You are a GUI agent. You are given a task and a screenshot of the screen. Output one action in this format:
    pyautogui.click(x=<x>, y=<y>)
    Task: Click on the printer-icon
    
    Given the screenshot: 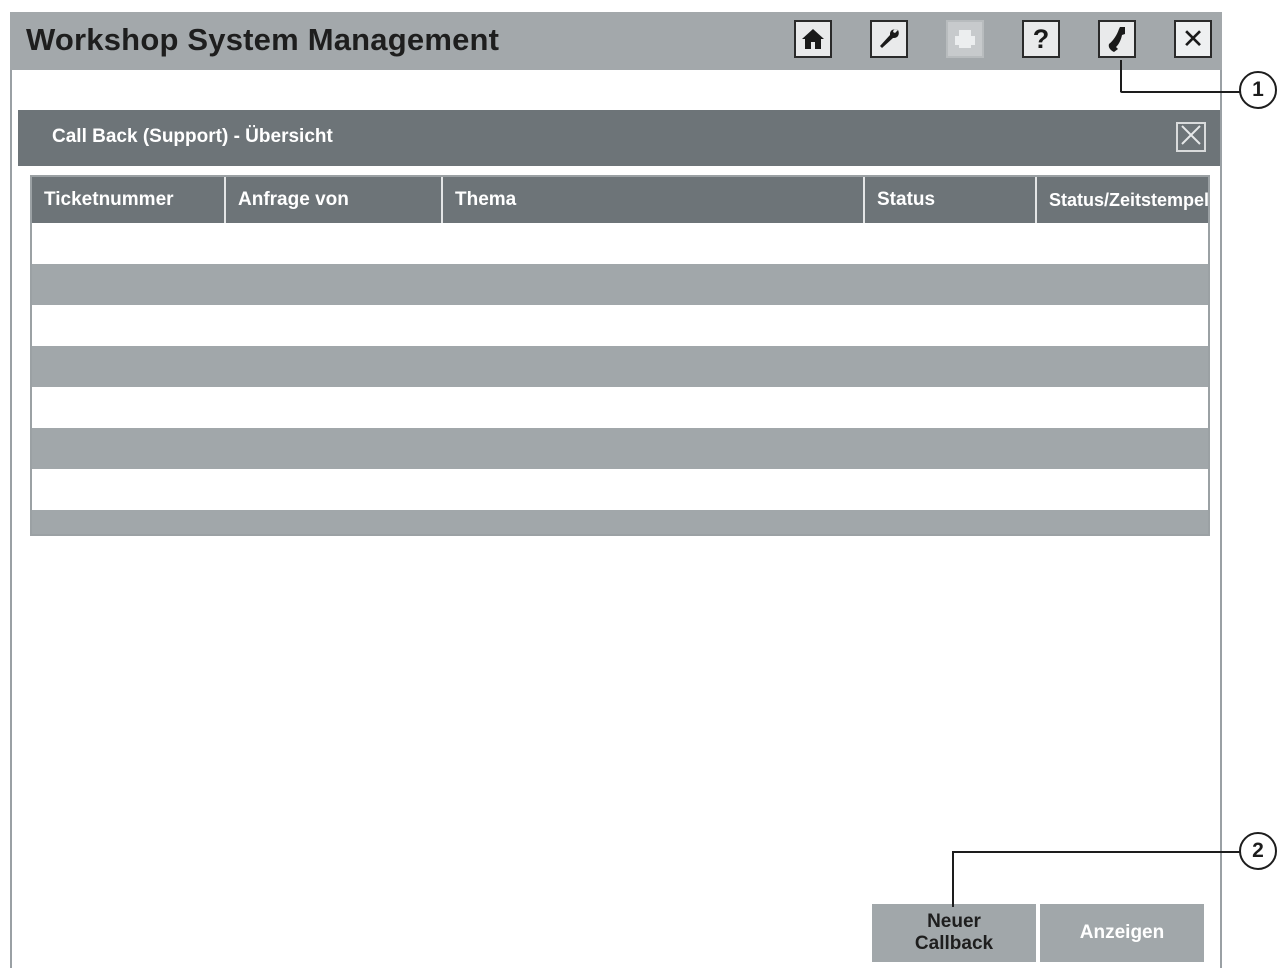 What is the action you would take?
    pyautogui.click(x=965, y=39)
    